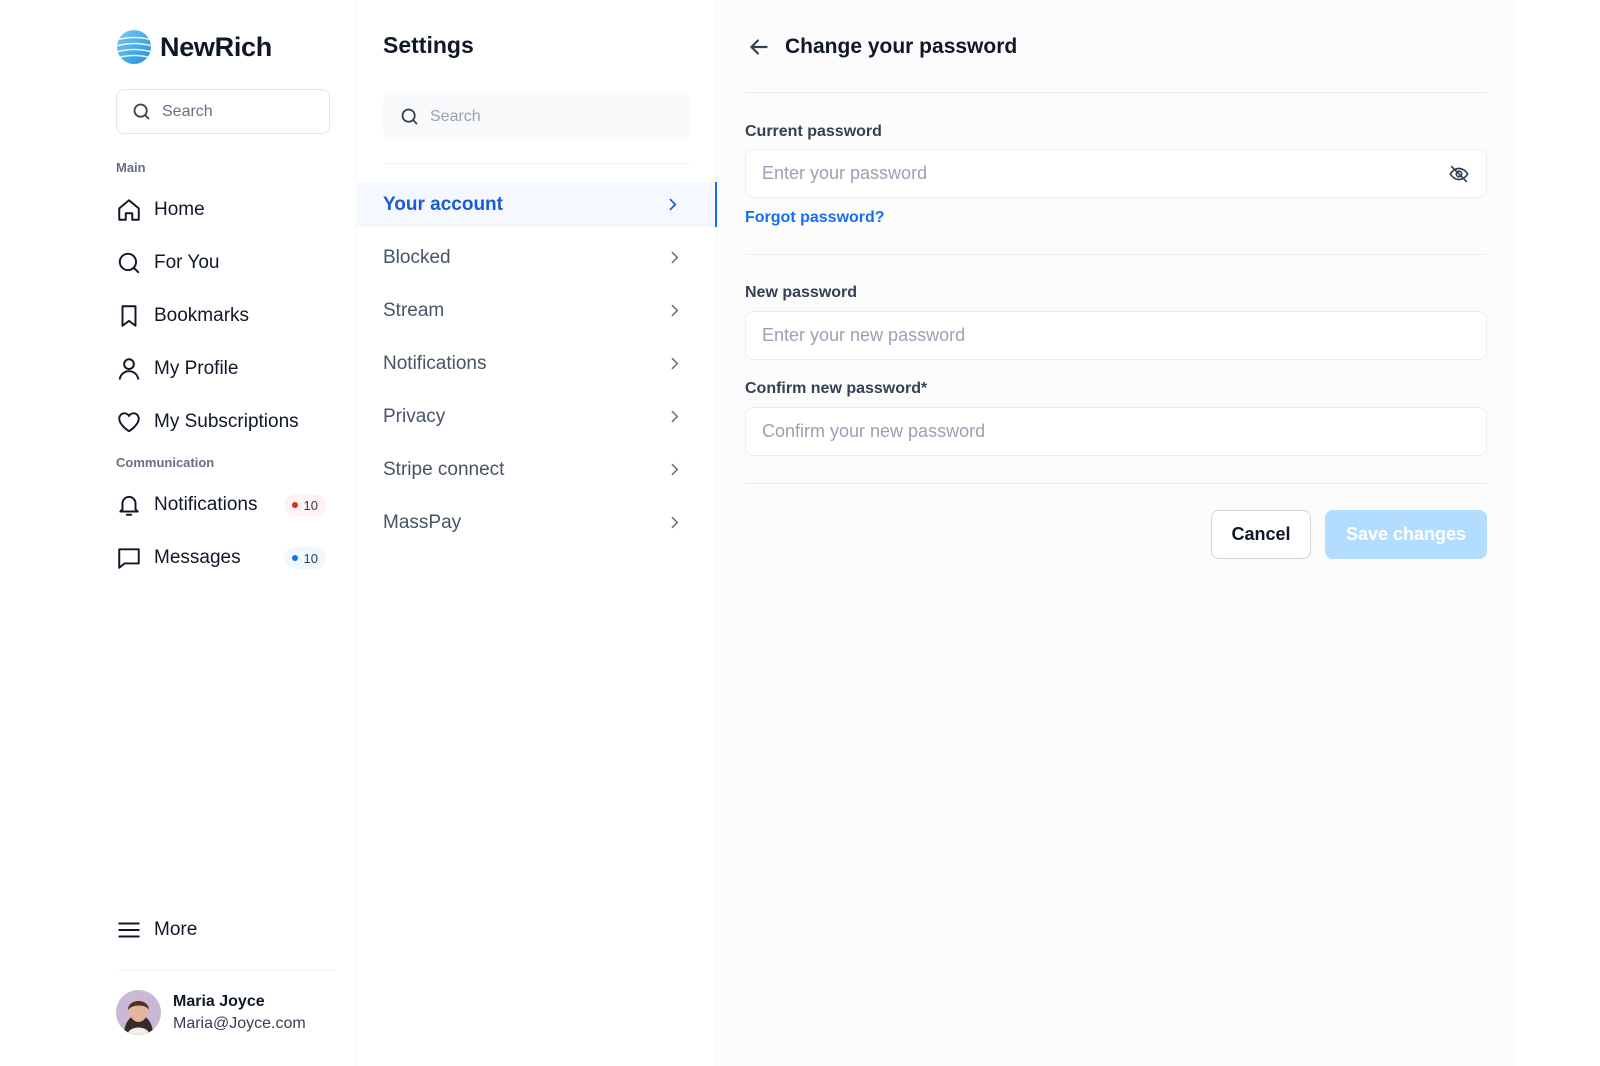  I want to click on settings-item-label: Notifications, so click(435, 363).